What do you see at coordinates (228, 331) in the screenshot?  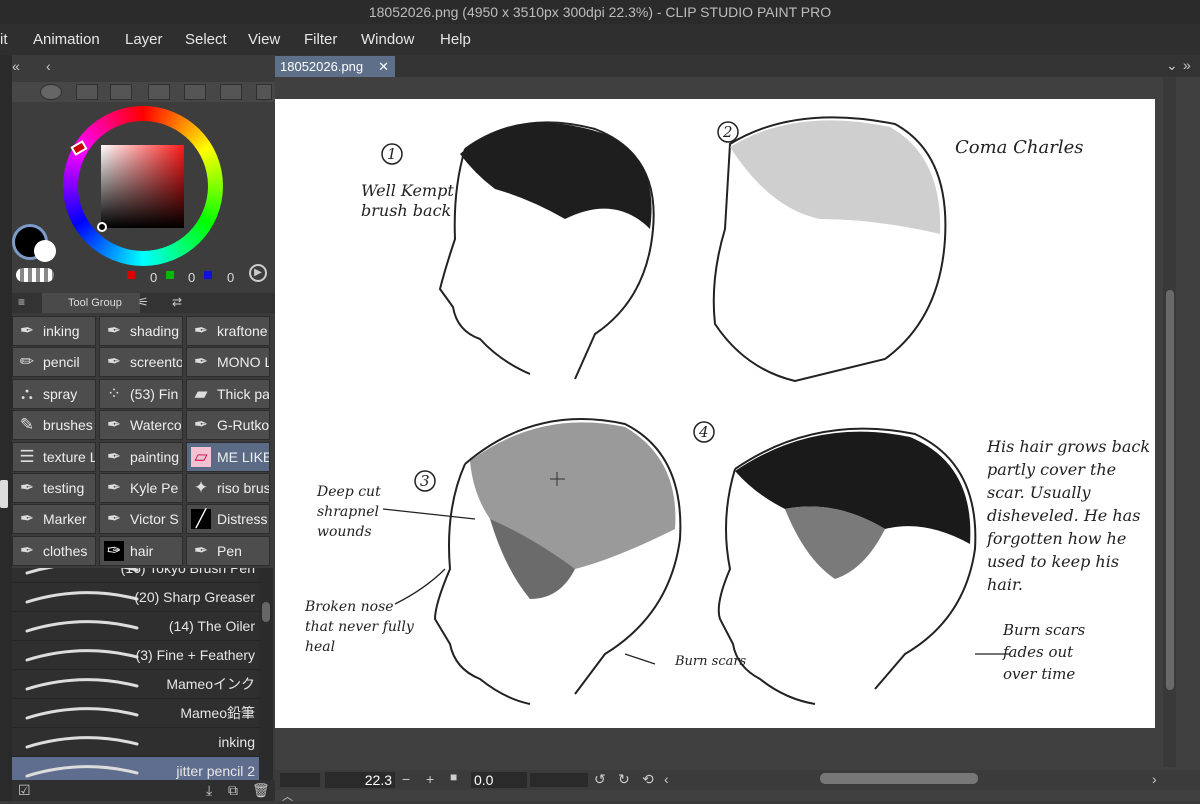 I see `sub-tool-kraftone: ✒ kraftone` at bounding box center [228, 331].